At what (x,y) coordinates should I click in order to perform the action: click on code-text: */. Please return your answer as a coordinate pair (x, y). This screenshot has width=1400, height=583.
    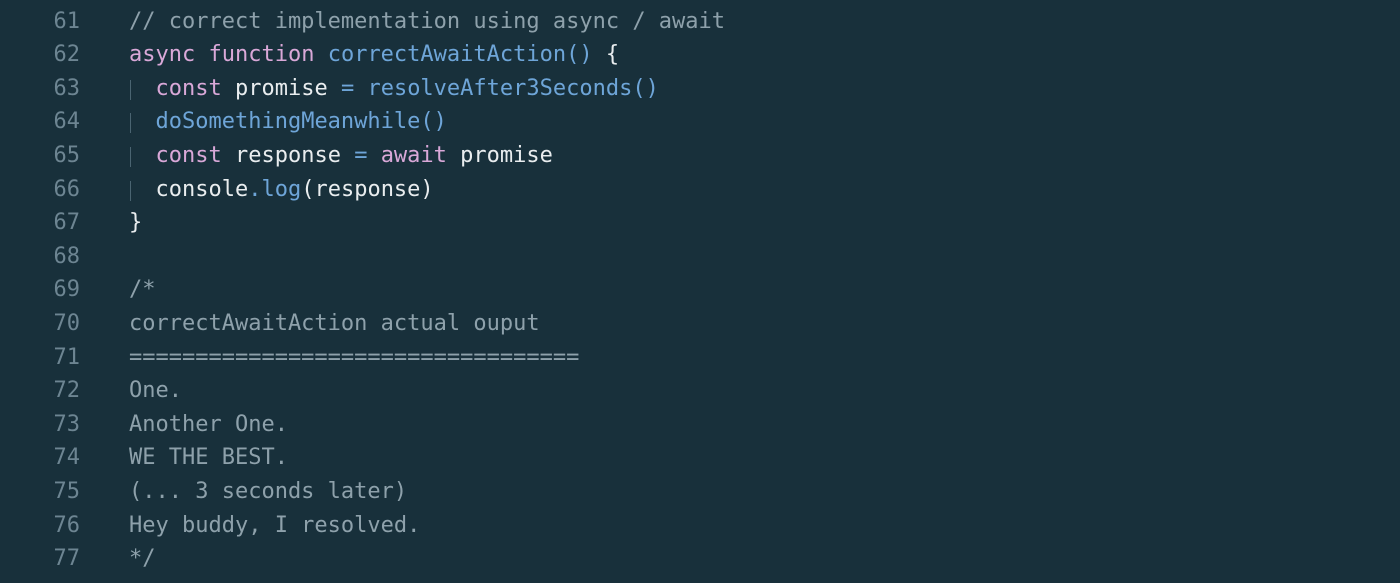
    Looking at the image, I should click on (142, 559).